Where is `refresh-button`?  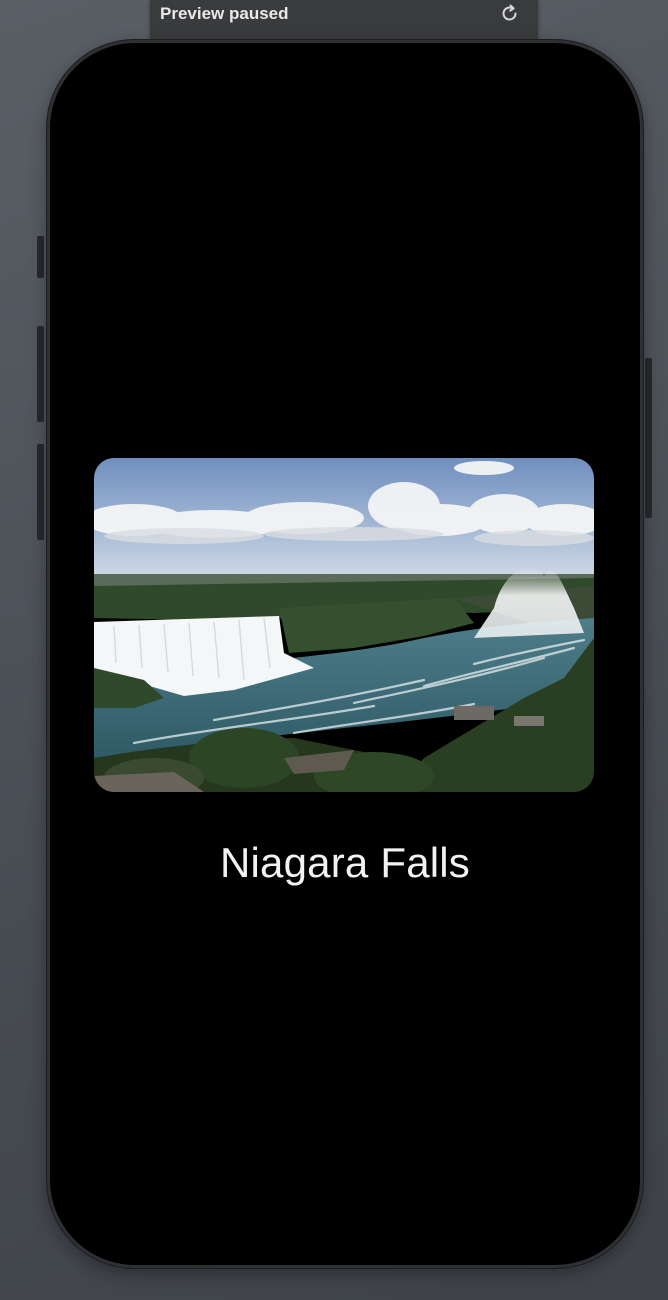 refresh-button is located at coordinates (510, 14).